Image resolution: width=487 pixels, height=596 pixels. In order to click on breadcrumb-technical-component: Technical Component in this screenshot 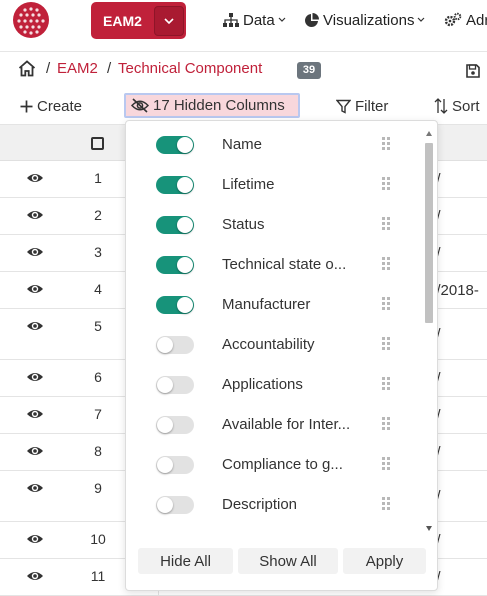, I will do `click(190, 68)`.